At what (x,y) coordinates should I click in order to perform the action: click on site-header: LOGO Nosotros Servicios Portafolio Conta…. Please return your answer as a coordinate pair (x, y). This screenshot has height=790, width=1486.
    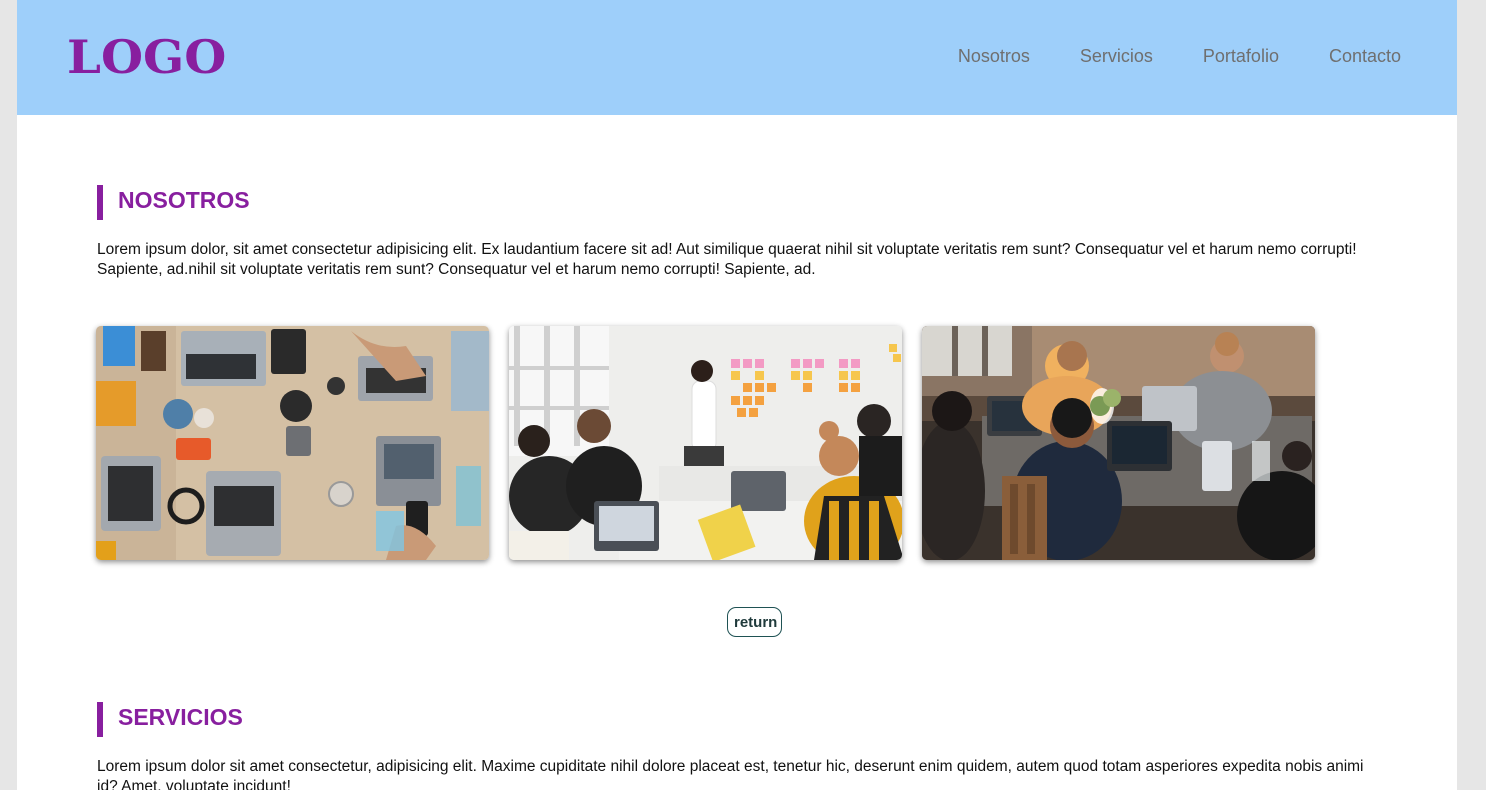
    Looking at the image, I should click on (737, 57).